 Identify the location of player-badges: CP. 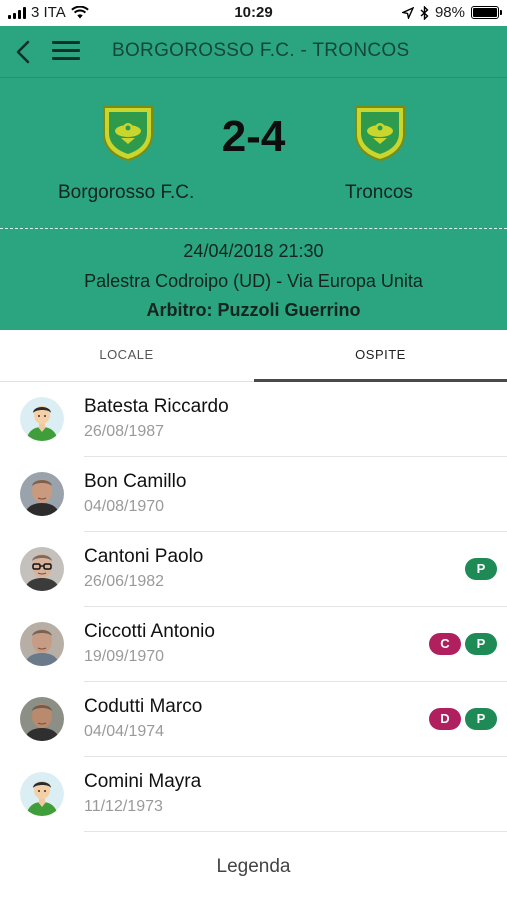
(463, 644).